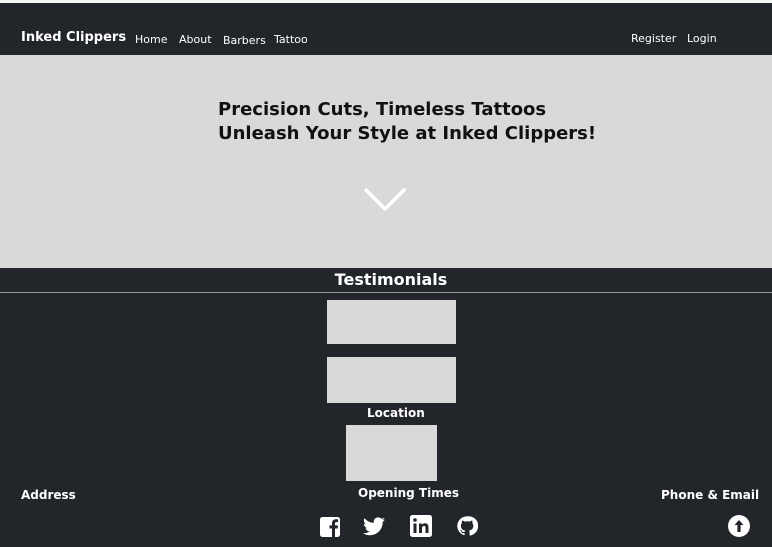 Image resolution: width=772 pixels, height=547 pixels. I want to click on chevron-down-icon, so click(385, 200).